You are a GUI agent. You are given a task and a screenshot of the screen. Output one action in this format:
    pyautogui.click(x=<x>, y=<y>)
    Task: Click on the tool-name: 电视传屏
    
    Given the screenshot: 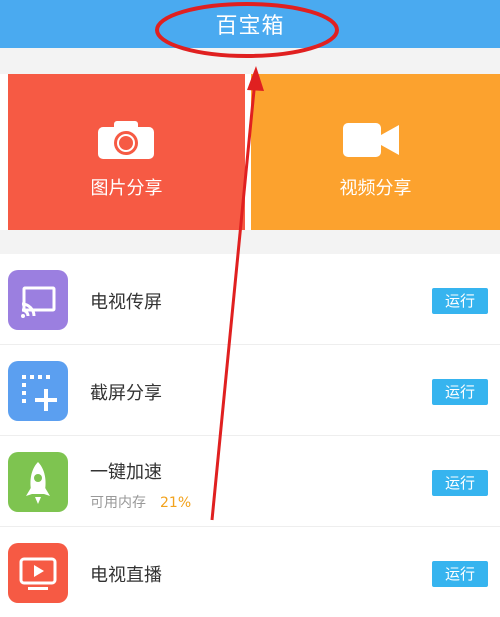 What is the action you would take?
    pyautogui.click(x=126, y=302)
    